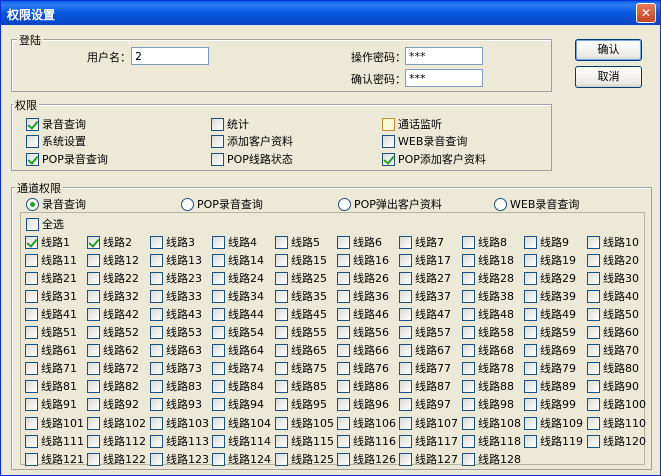  What do you see at coordinates (241, 459) in the screenshot?
I see `line-checkbox: 线路124` at bounding box center [241, 459].